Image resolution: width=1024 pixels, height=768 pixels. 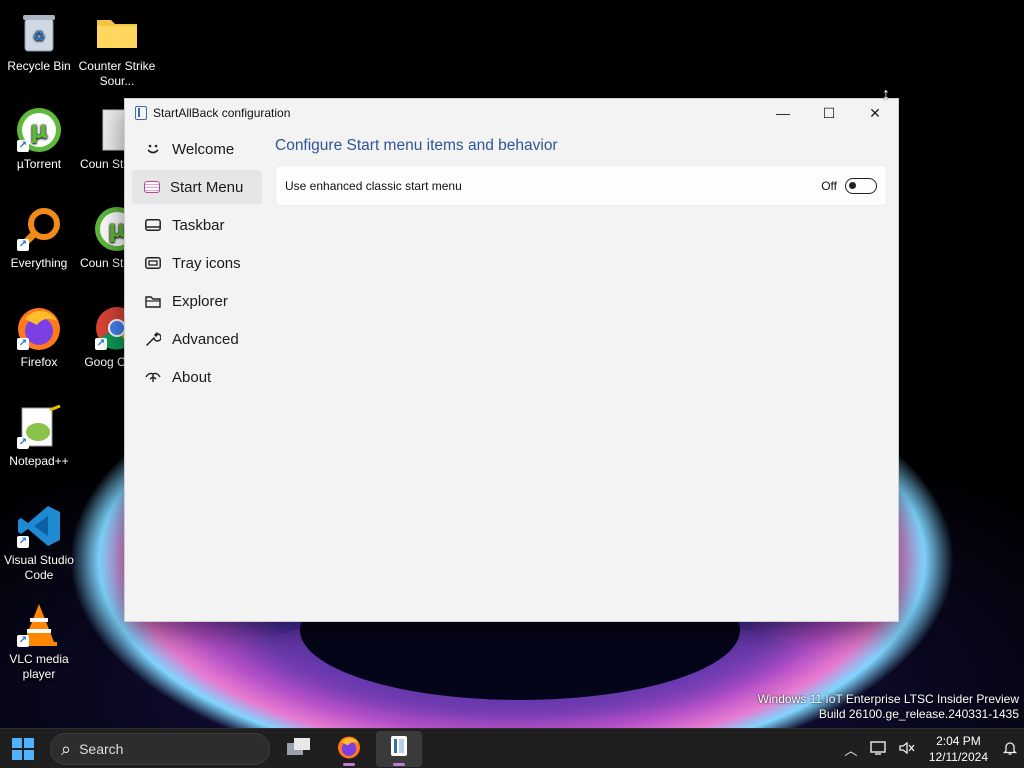 What do you see at coordinates (153, 225) in the screenshot?
I see `taskbar-icon` at bounding box center [153, 225].